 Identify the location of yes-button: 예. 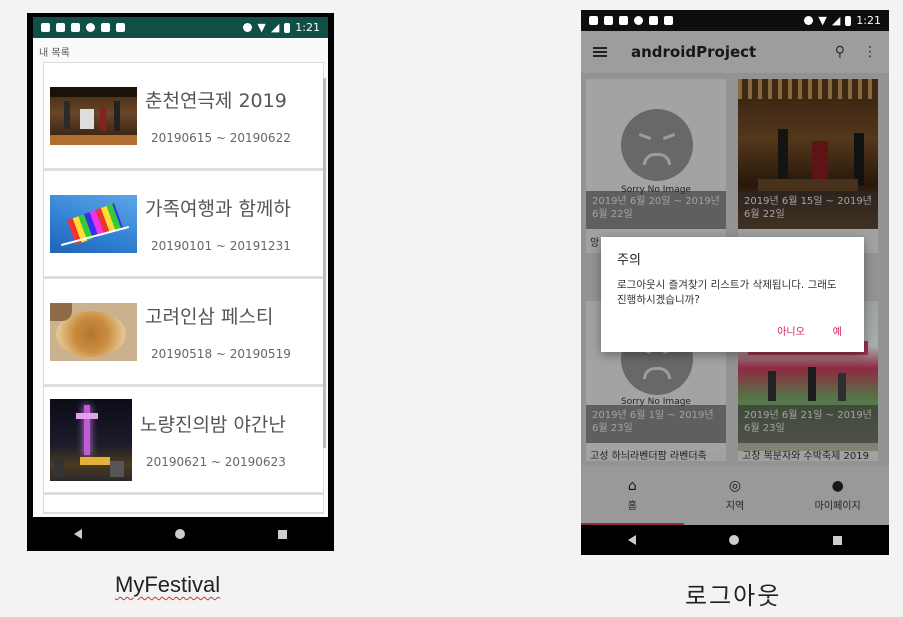
(837, 330).